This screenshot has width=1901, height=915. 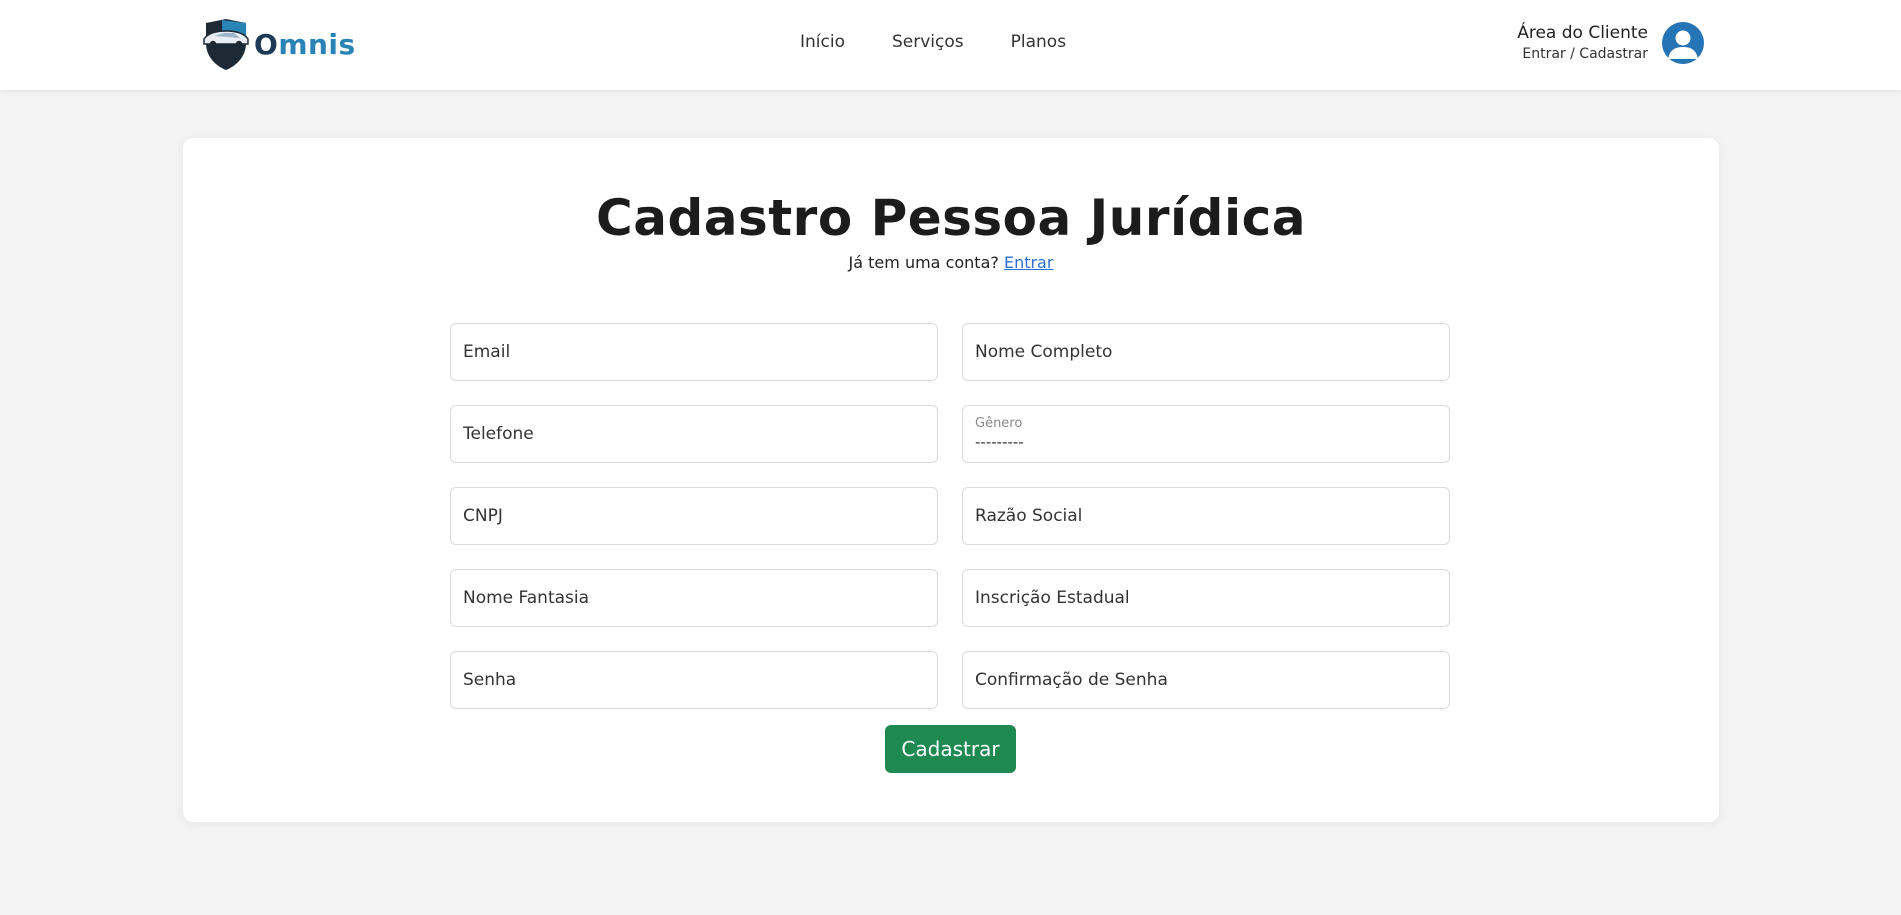 I want to click on cnpj-field, so click(x=694, y=516).